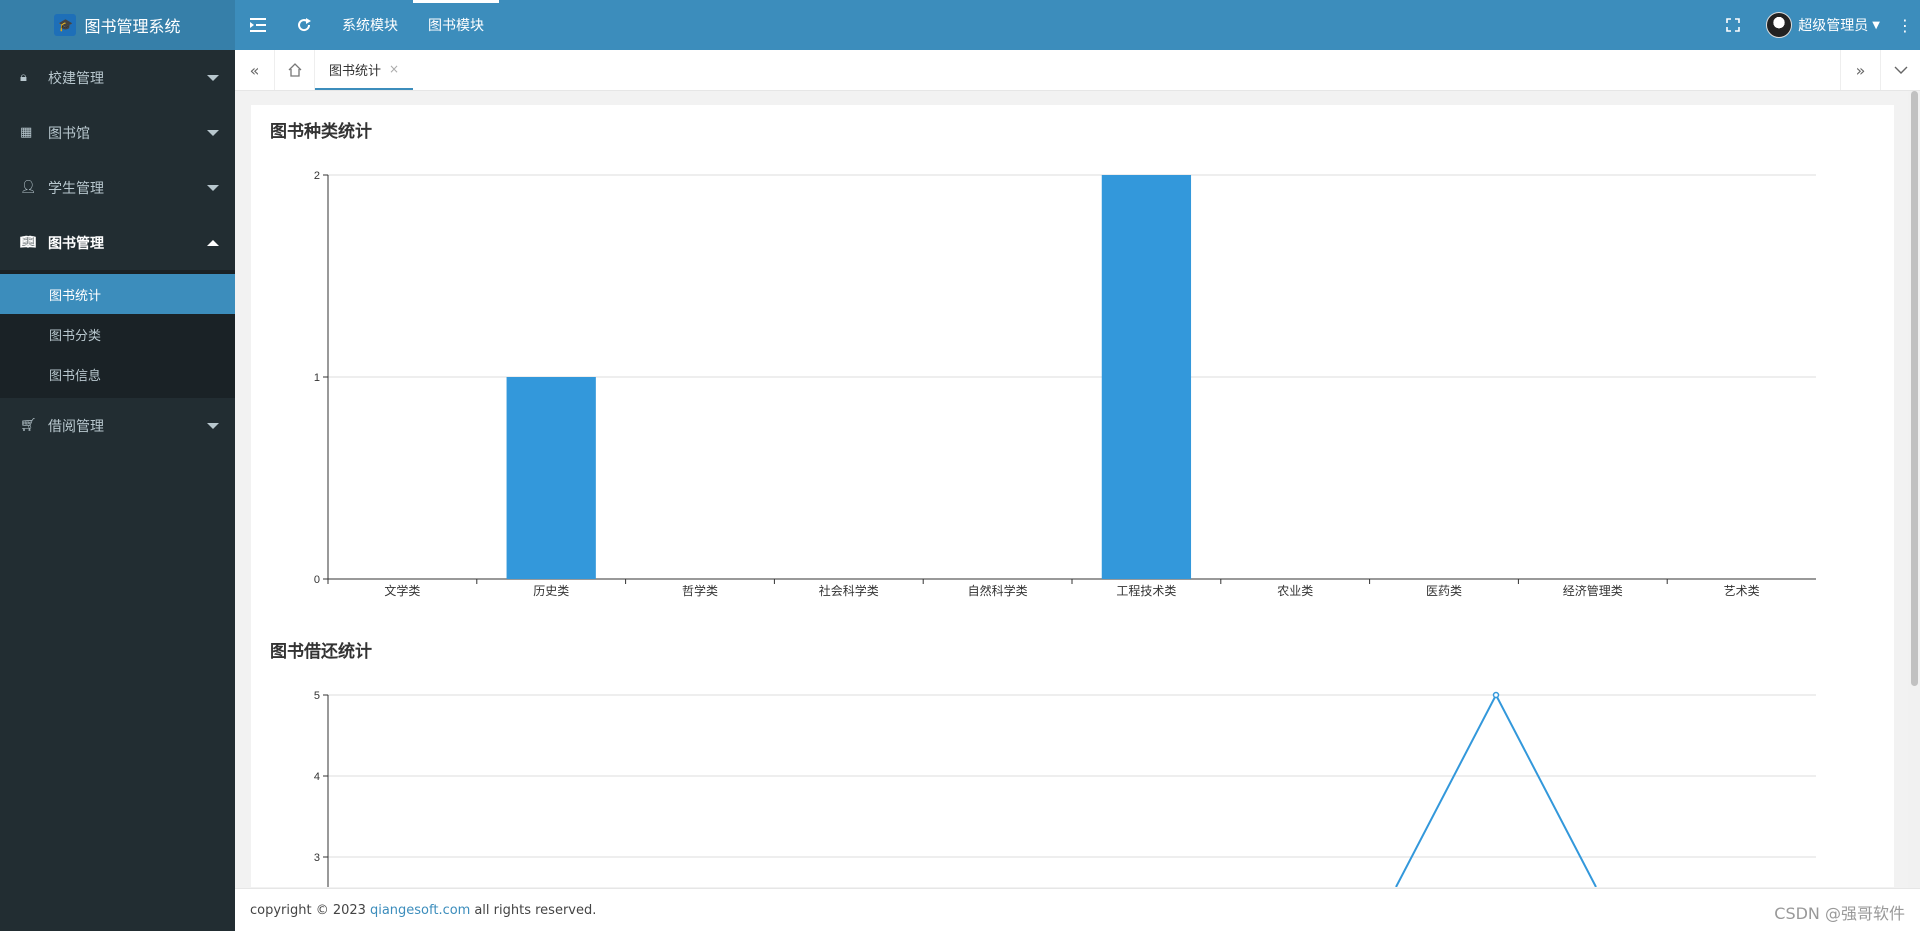 This screenshot has height=931, width=1920. I want to click on page-scrollbar, so click(1914, 489).